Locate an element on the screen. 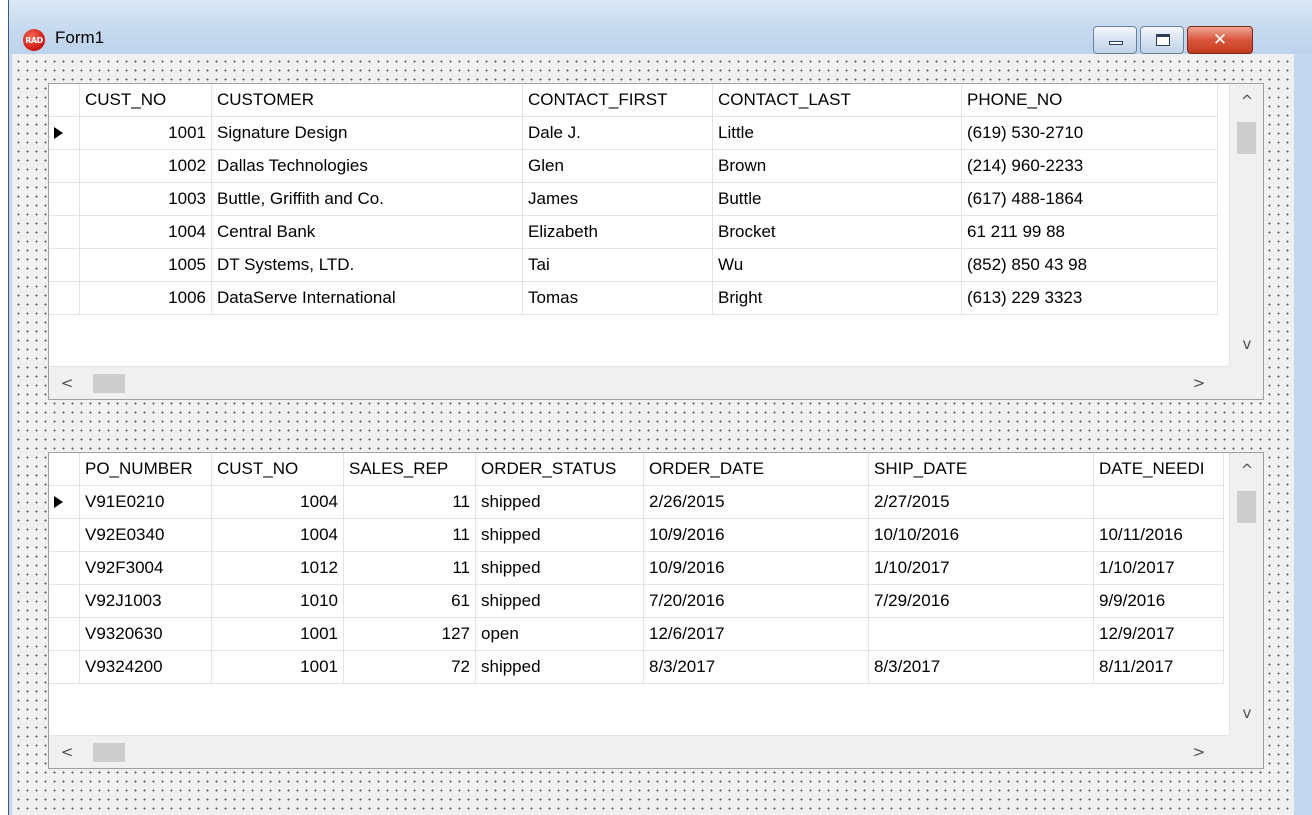  table-cell: V9320630 is located at coordinates (146, 634).